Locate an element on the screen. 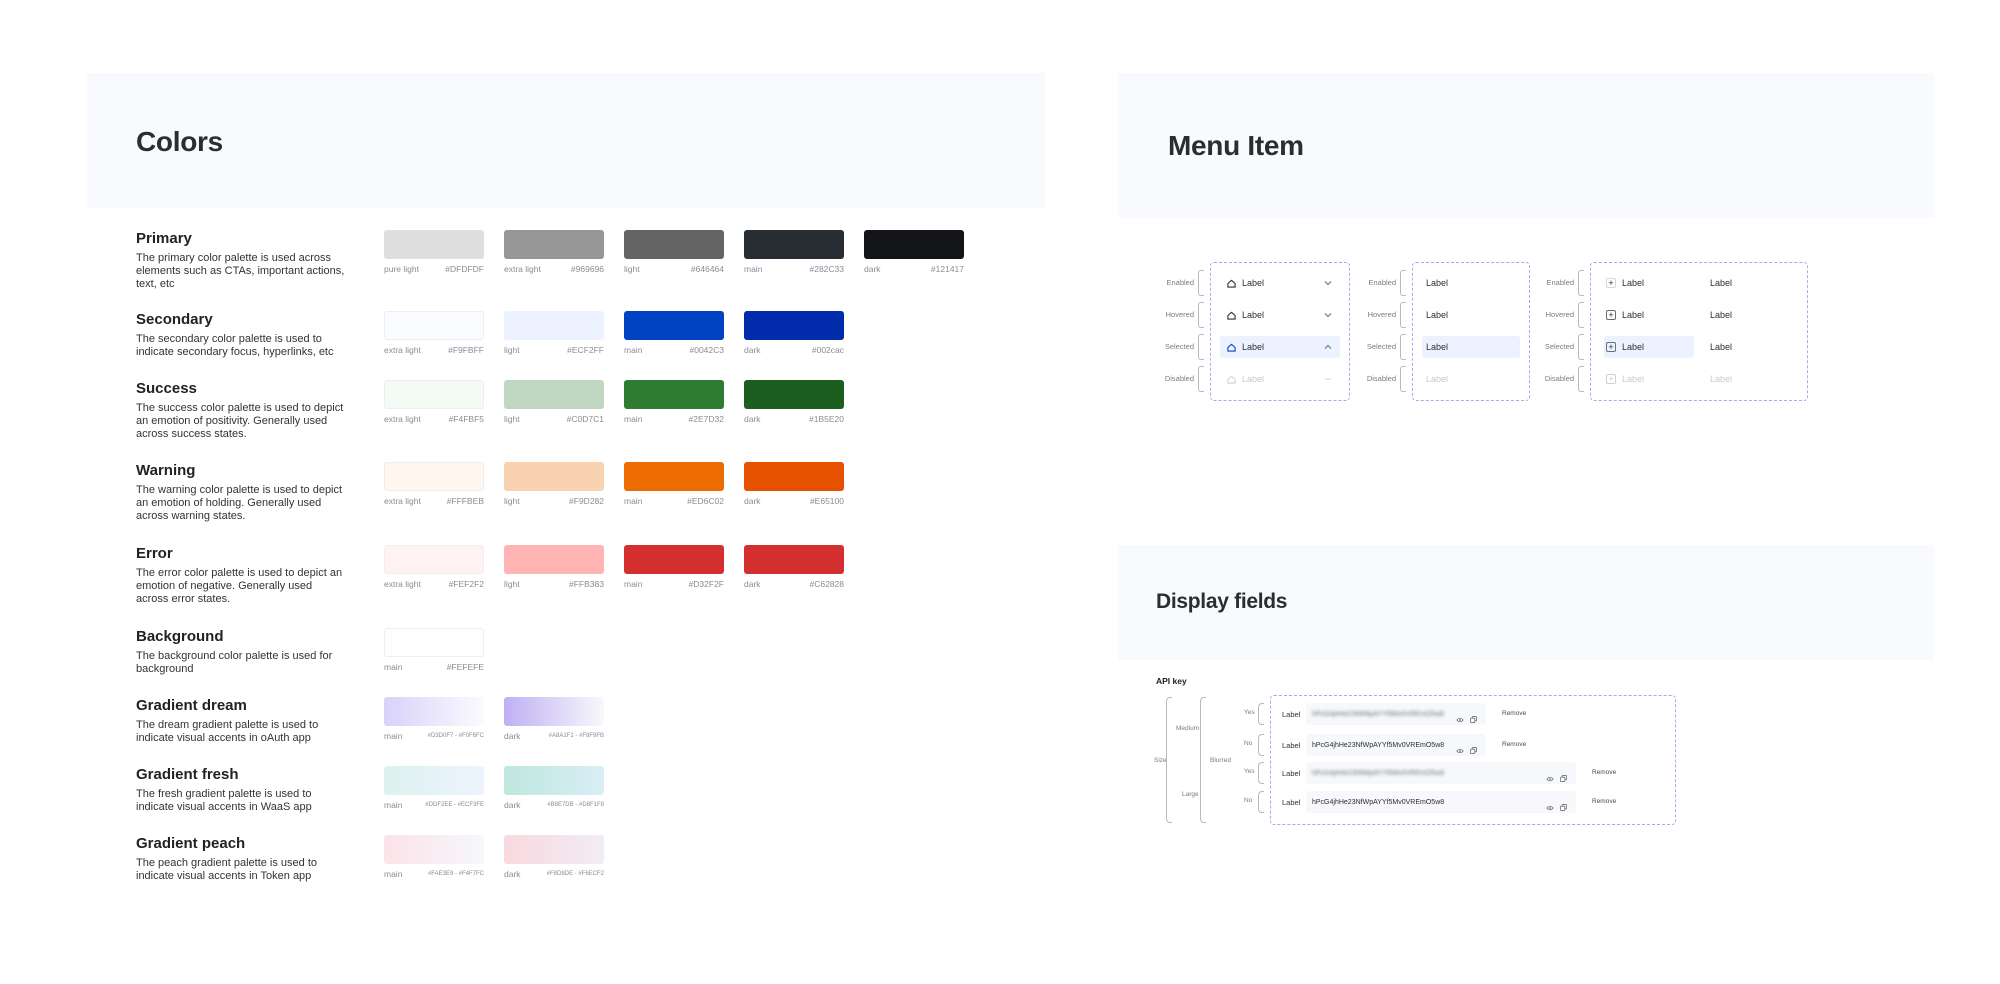 This screenshot has height=984, width=2000. size-bracket is located at coordinates (1169, 760).